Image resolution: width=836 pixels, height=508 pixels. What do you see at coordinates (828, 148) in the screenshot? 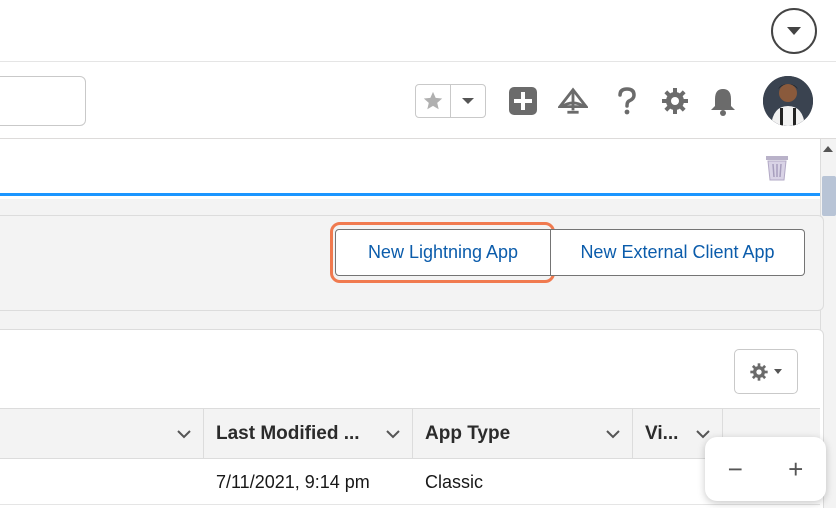
I see `scroll-up-arrow-icon` at bounding box center [828, 148].